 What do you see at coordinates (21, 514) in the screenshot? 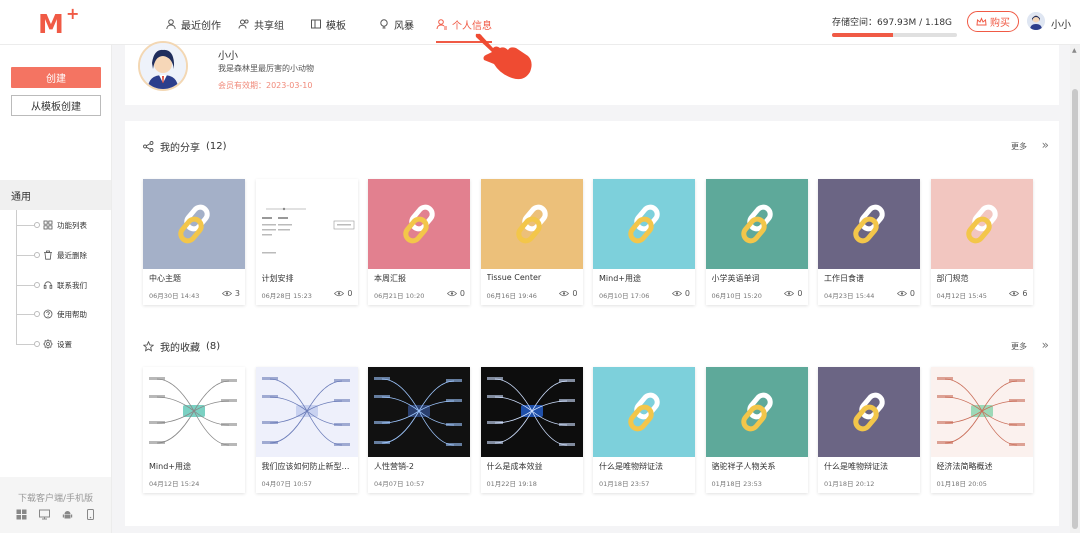
I see `windows-icon` at bounding box center [21, 514].